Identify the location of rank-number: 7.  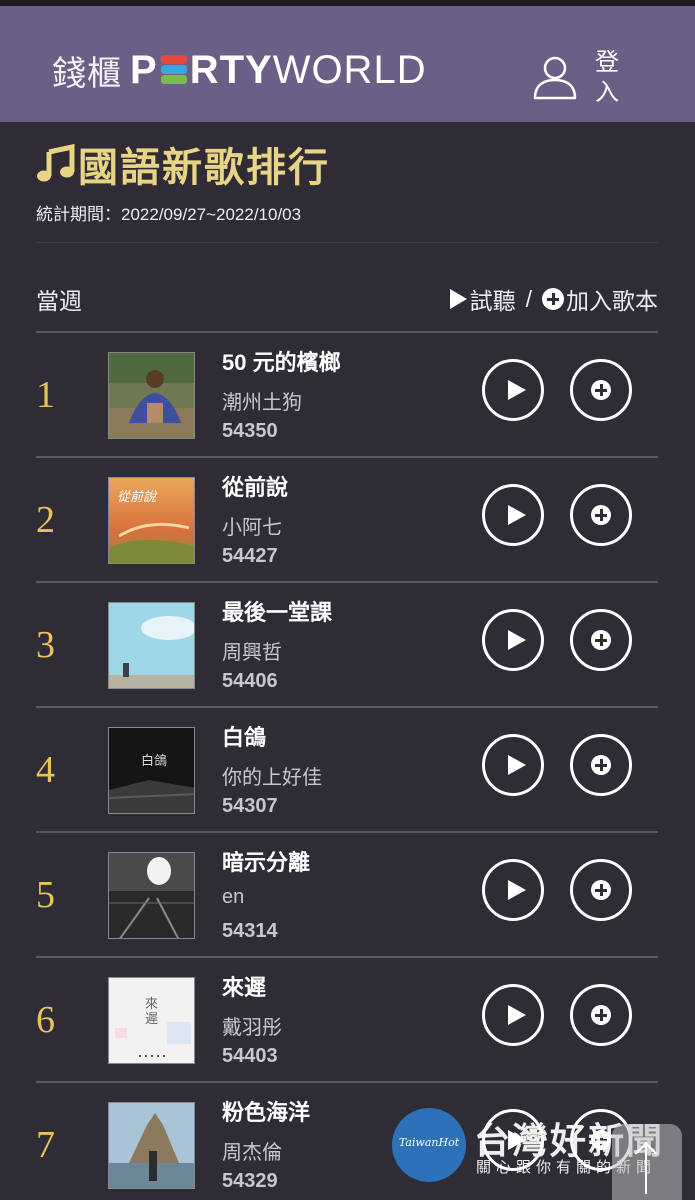
(45, 1145).